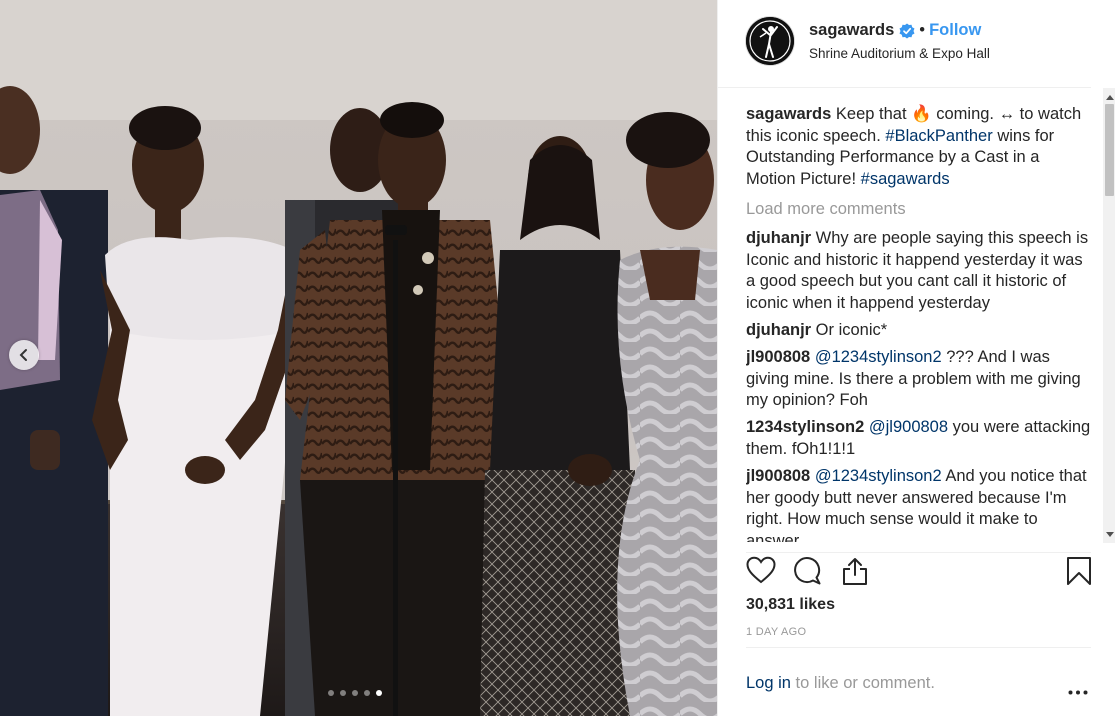  What do you see at coordinates (1079, 573) in the screenshot?
I see `bookmark-icon` at bounding box center [1079, 573].